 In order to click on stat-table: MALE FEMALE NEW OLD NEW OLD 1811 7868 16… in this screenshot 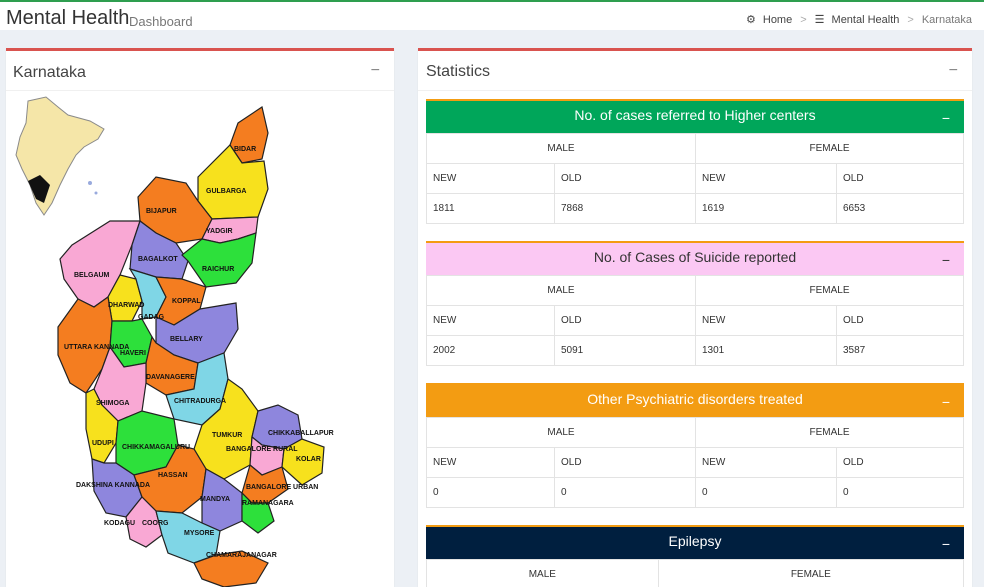, I will do `click(695, 178)`.